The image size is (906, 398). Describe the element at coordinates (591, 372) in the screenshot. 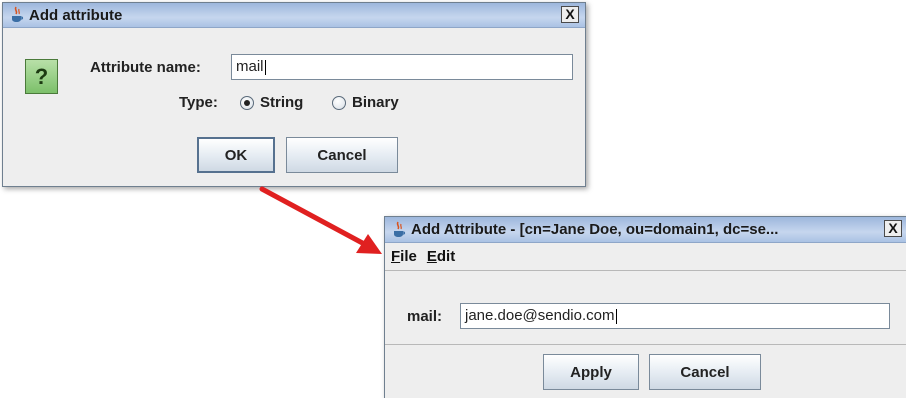

I see `apply-button: Apply` at that location.